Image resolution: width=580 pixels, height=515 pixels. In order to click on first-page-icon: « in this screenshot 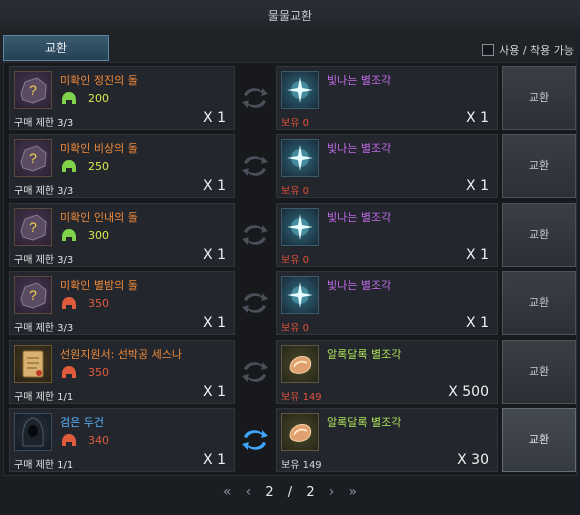, I will do `click(227, 492)`.